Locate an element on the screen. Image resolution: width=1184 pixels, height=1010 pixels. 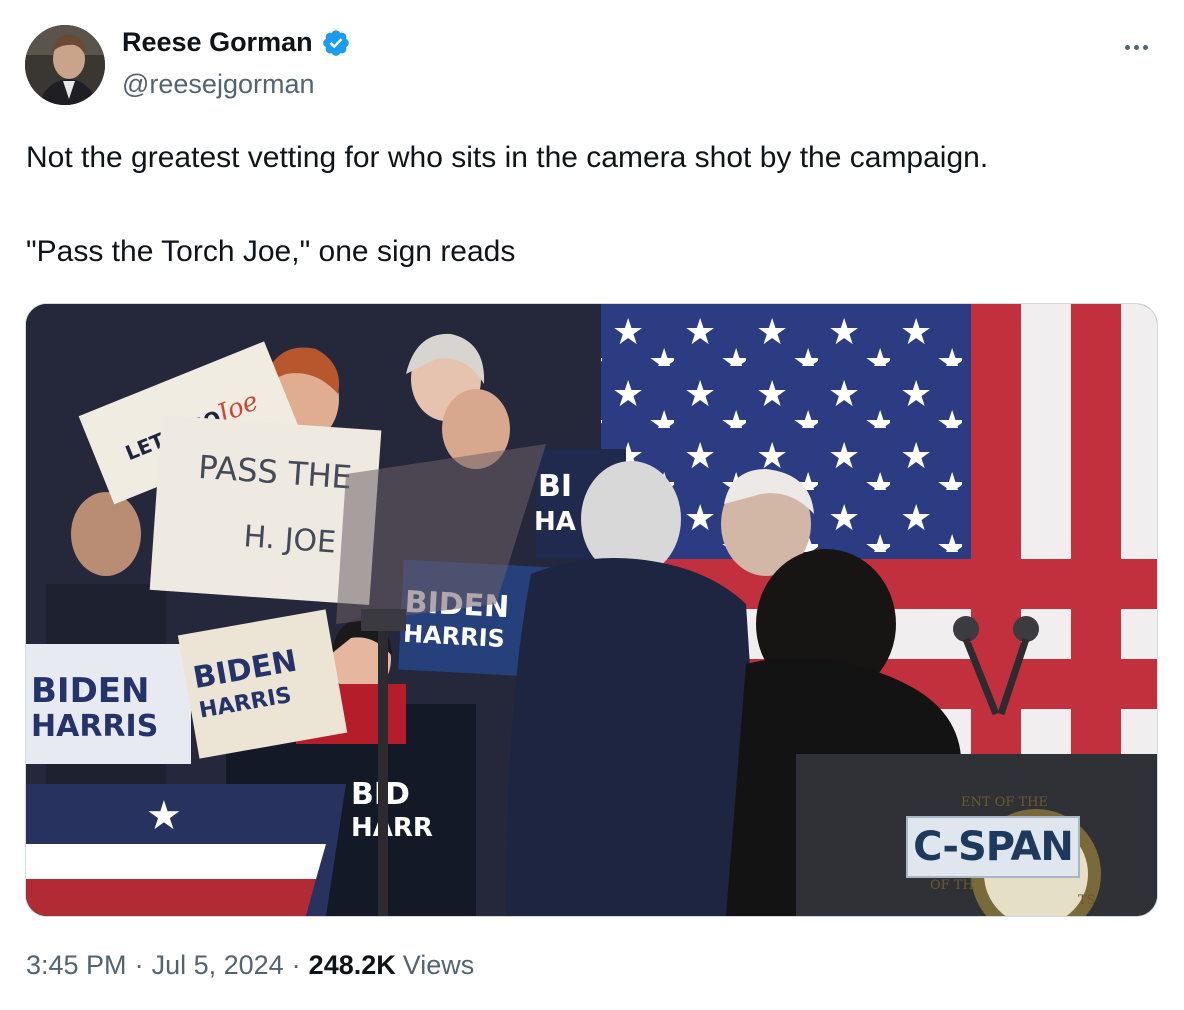
sign-partial-biden: BI is located at coordinates (555, 486).